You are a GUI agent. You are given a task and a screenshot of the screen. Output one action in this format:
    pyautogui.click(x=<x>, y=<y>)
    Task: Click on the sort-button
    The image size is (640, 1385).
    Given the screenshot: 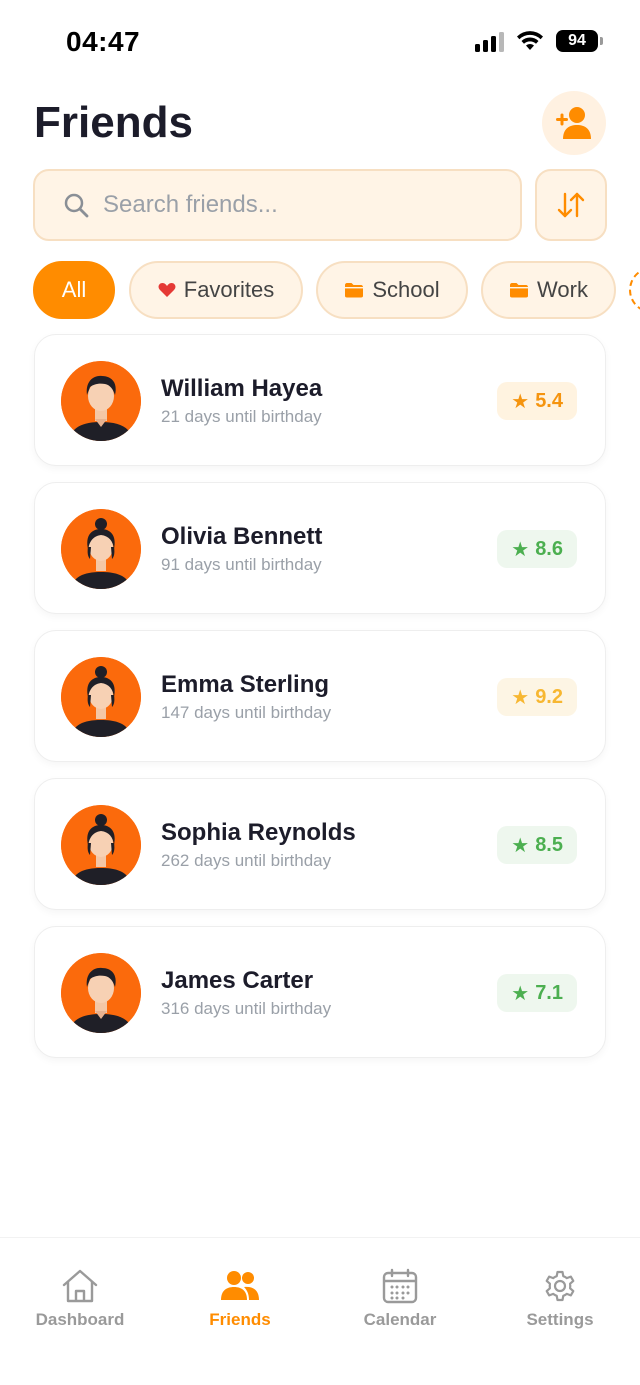 What is the action you would take?
    pyautogui.click(x=571, y=205)
    